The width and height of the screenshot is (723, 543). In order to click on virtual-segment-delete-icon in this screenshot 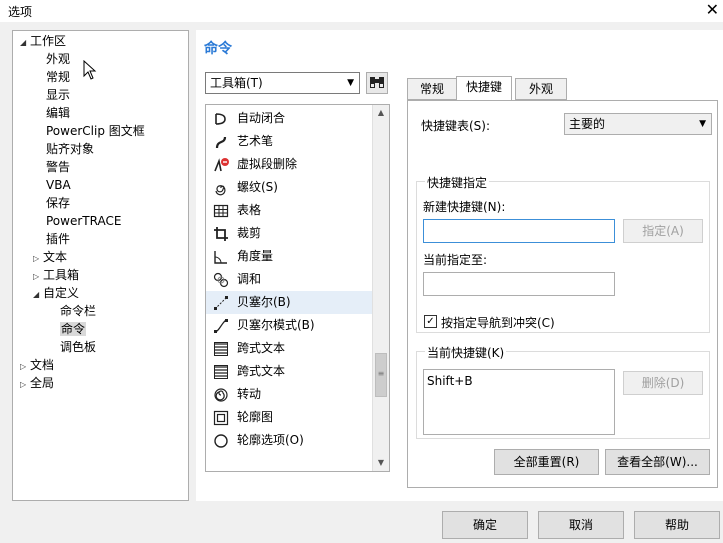, I will do `click(221, 165)`.